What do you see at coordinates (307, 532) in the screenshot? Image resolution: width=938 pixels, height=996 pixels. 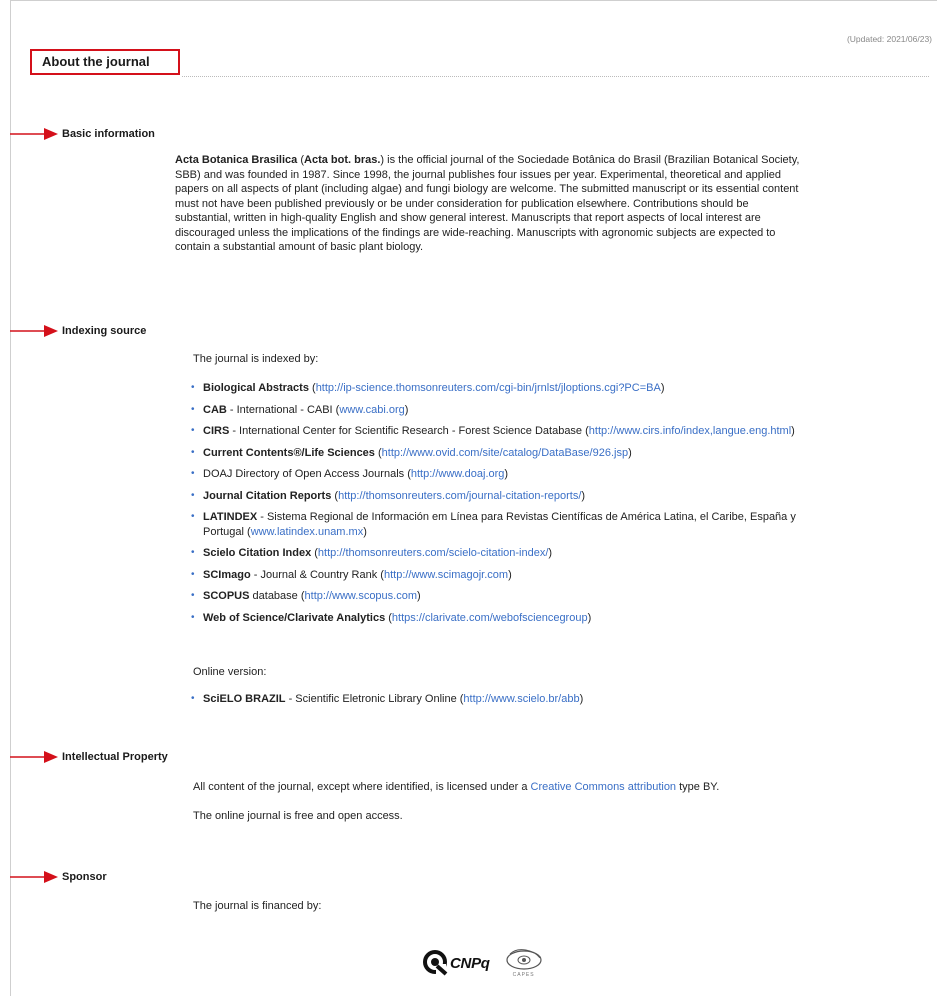 I see `index-link: www.latindex.unam.mx` at bounding box center [307, 532].